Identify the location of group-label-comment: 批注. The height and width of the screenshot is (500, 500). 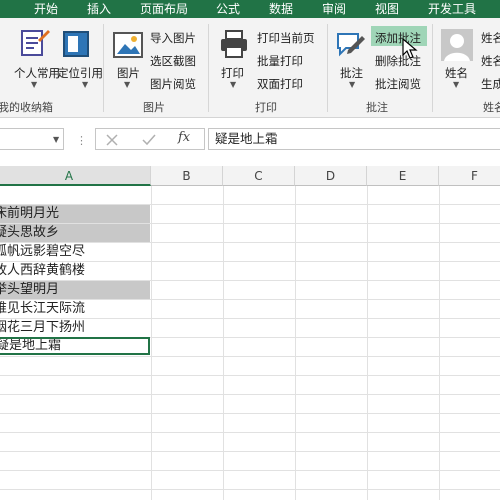
(377, 107).